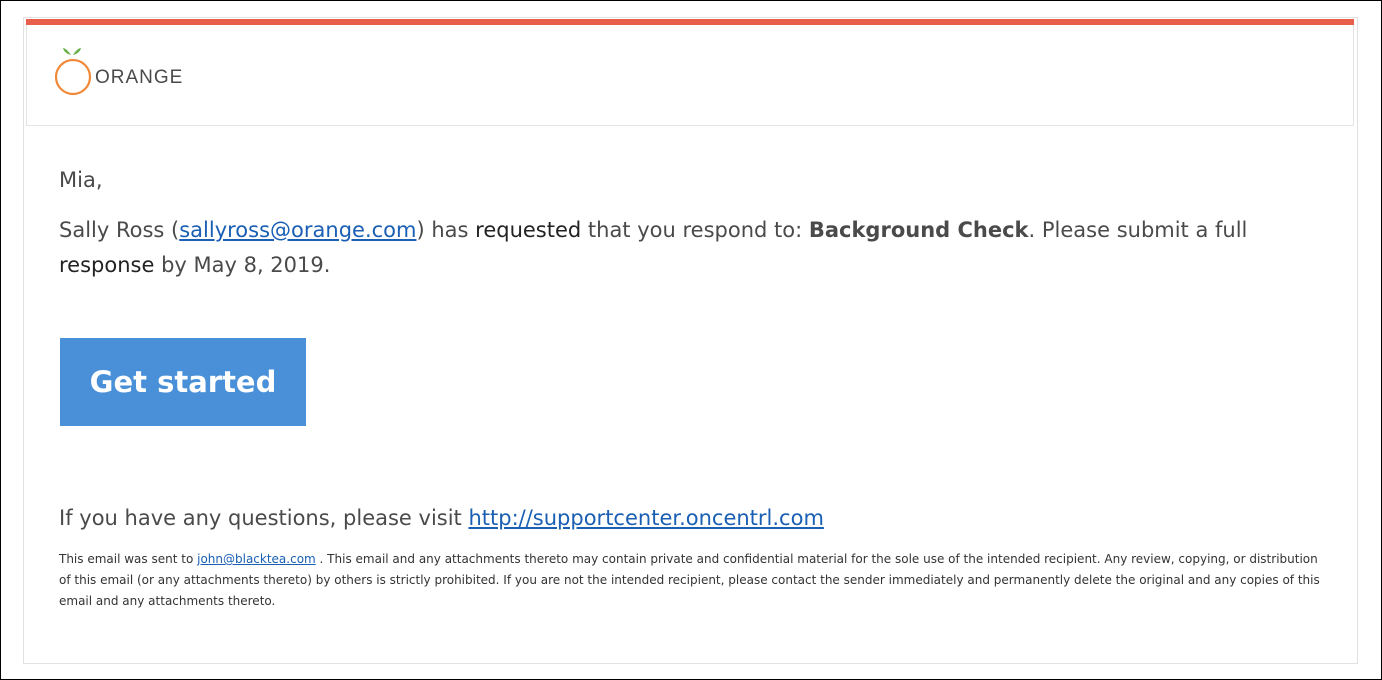 The image size is (1382, 680). I want to click on email-header: ORANGE, so click(690, 75).